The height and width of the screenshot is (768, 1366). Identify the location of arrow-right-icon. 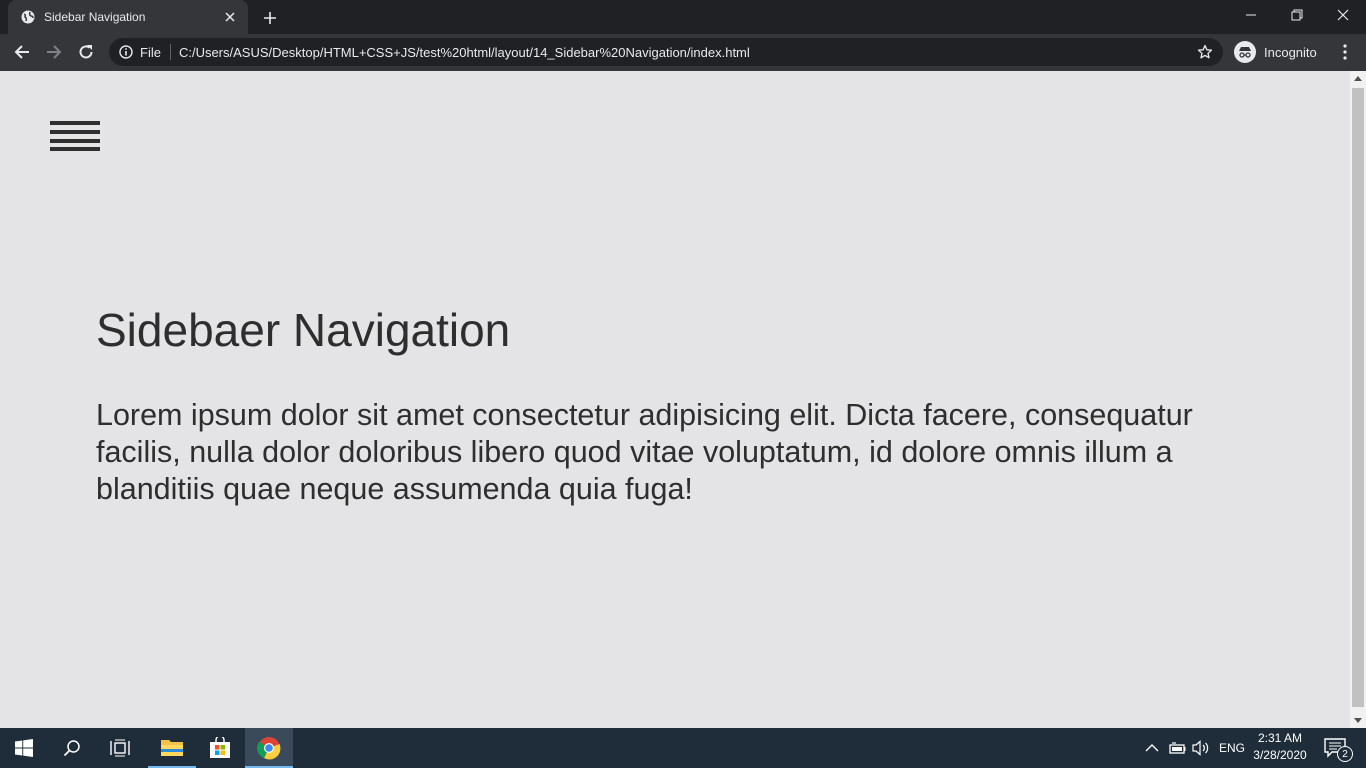
(54, 52).